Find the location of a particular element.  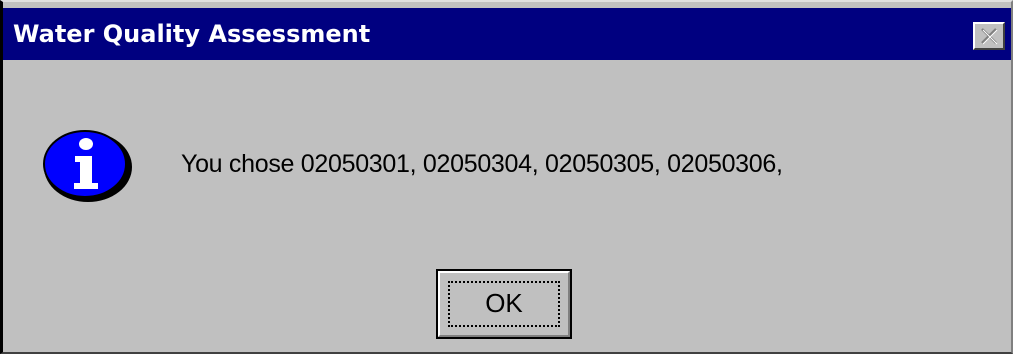

window-title: Water Quality Assessment is located at coordinates (192, 34).